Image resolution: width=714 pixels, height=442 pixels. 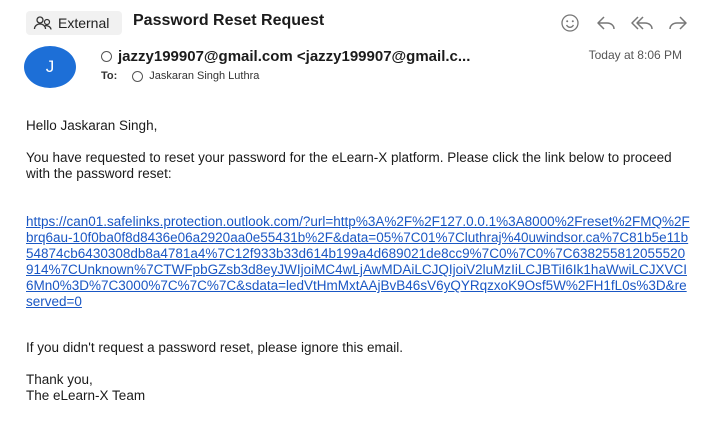 What do you see at coordinates (84, 23) in the screenshot?
I see `external-badge-label: External` at bounding box center [84, 23].